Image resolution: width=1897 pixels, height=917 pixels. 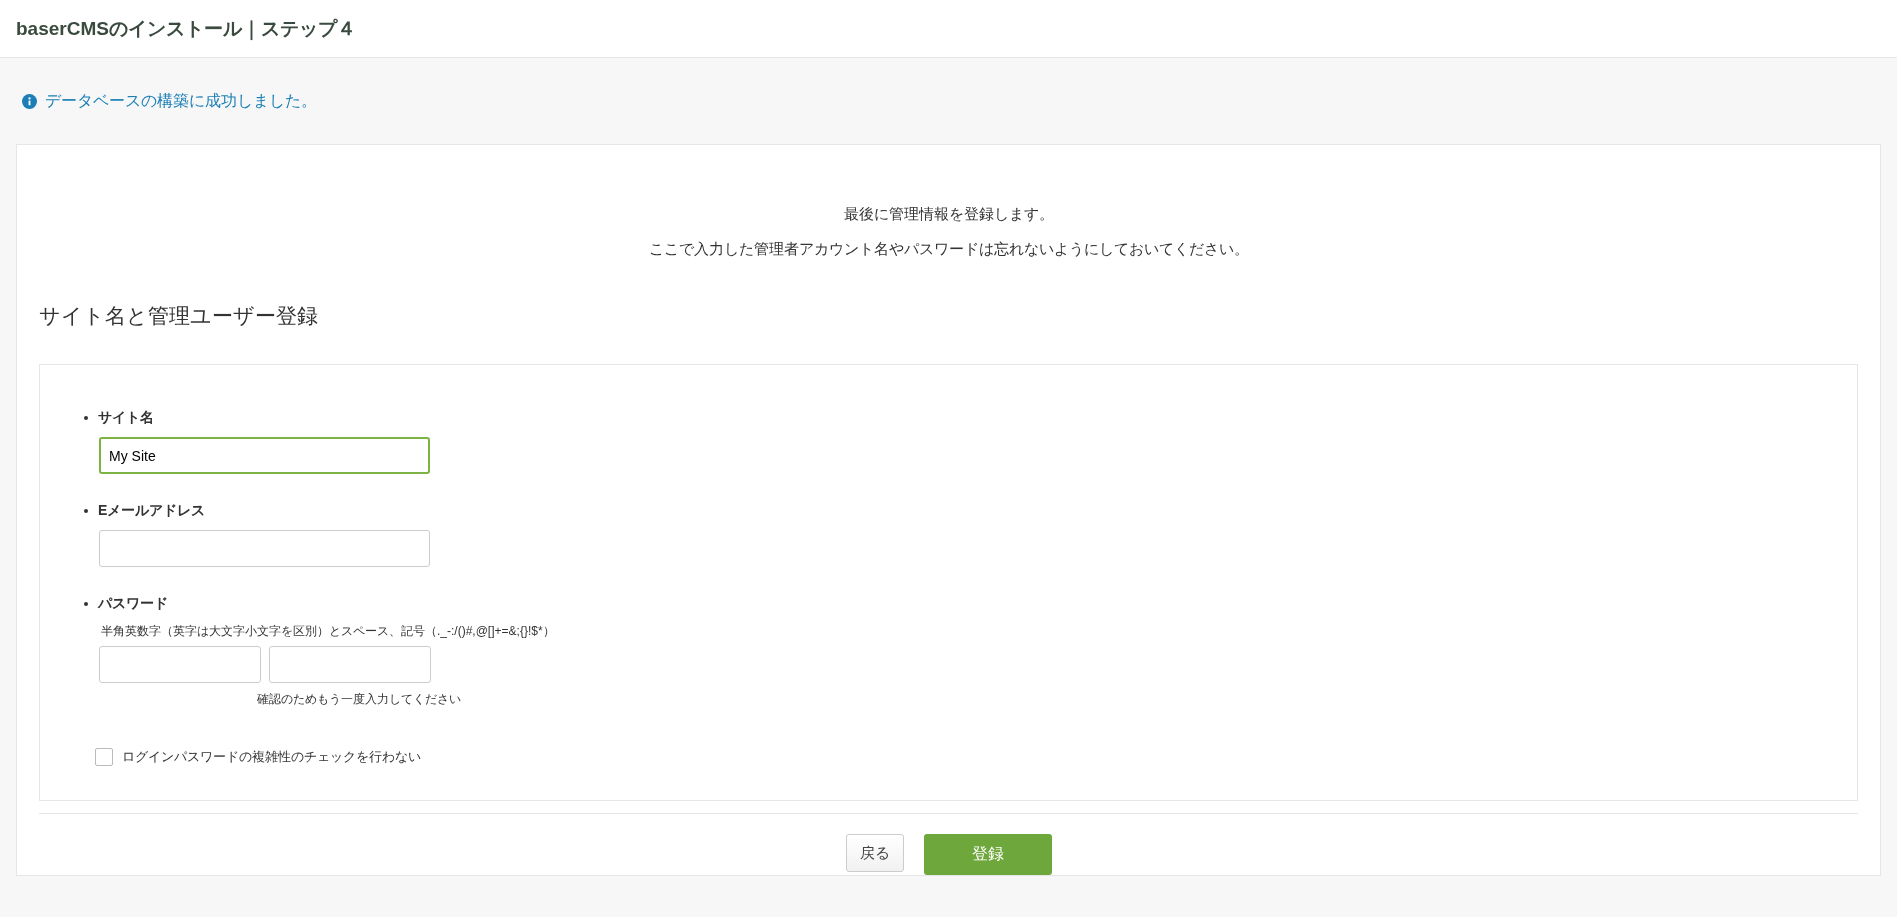 What do you see at coordinates (133, 604) in the screenshot?
I see `field-label: パスワード` at bounding box center [133, 604].